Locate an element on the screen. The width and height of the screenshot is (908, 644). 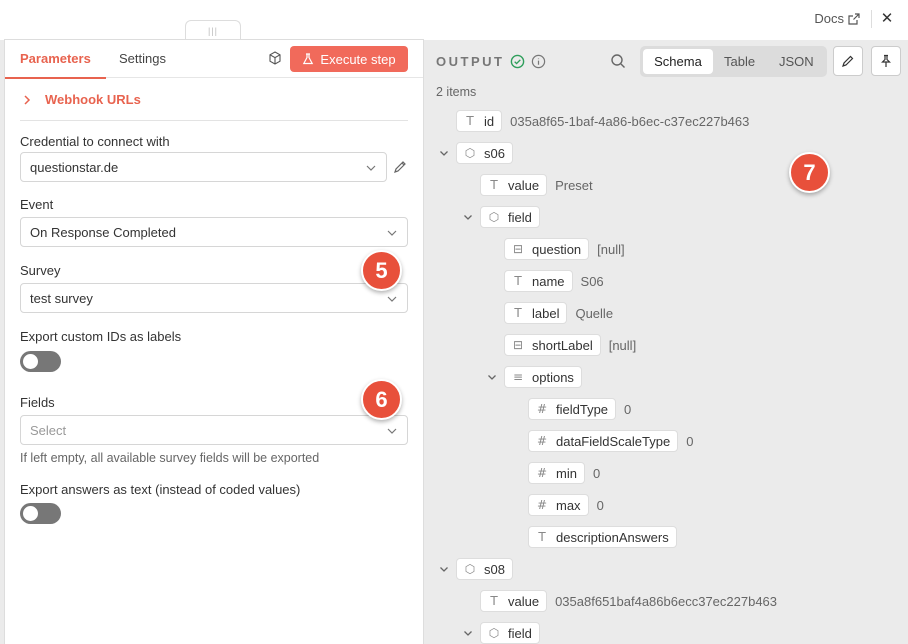
schema-key-pill: ⊟ shortLabel is located at coordinates (552, 345).